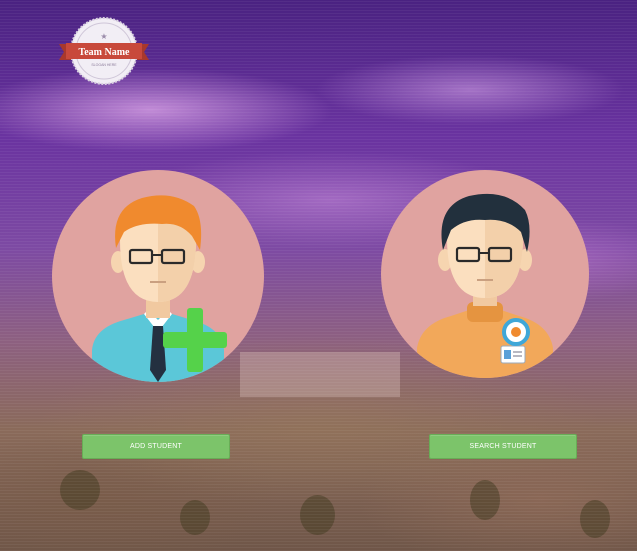 The image size is (637, 551). What do you see at coordinates (503, 446) in the screenshot?
I see `search-student-button: SEARCH STUDENT` at bounding box center [503, 446].